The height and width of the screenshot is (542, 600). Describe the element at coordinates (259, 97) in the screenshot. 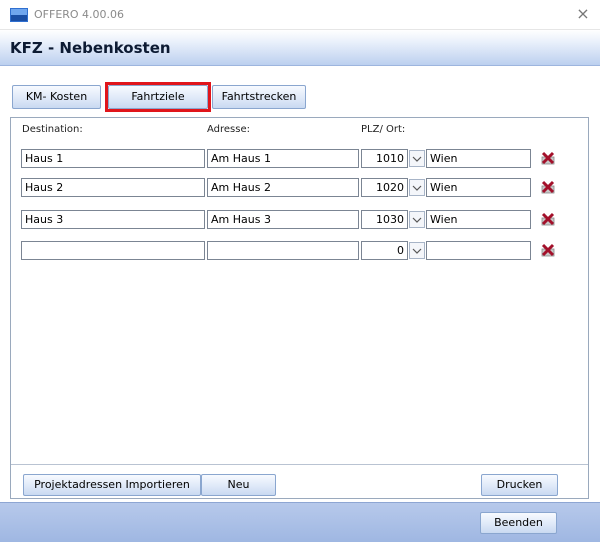

I see `tab-fahrtstrecken: Fahrtstrecken` at that location.